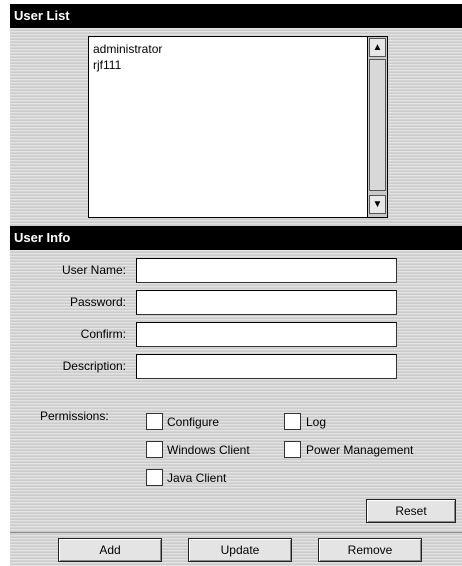 This screenshot has height=566, width=462. I want to click on windows-client-label: Windows Client, so click(208, 450).